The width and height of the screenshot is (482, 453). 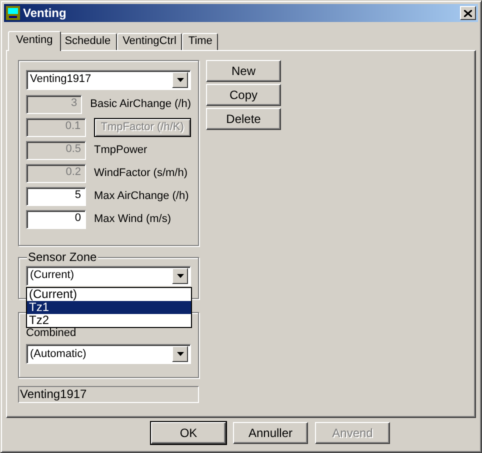 What do you see at coordinates (109, 294) in the screenshot?
I see `dropdown-option: (Current)` at bounding box center [109, 294].